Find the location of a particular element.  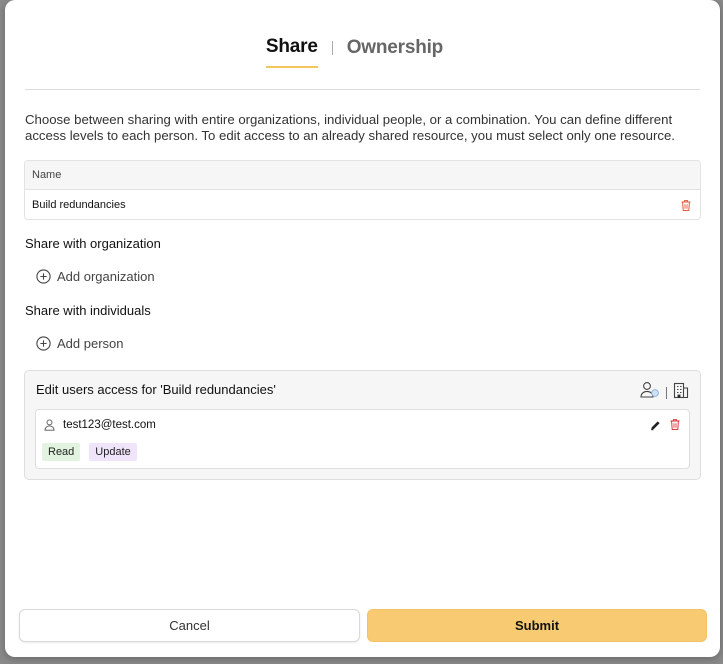

building-view-icon is located at coordinates (681, 393).